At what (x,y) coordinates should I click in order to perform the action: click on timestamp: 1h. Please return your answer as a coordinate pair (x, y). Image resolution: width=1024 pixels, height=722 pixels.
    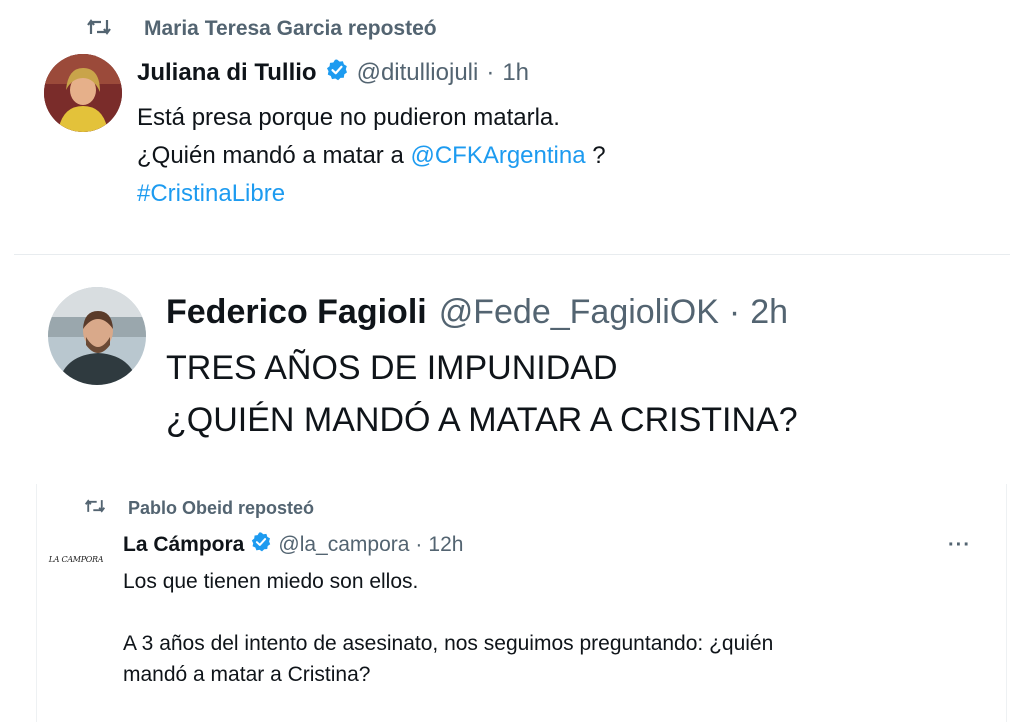
    Looking at the image, I should click on (515, 73).